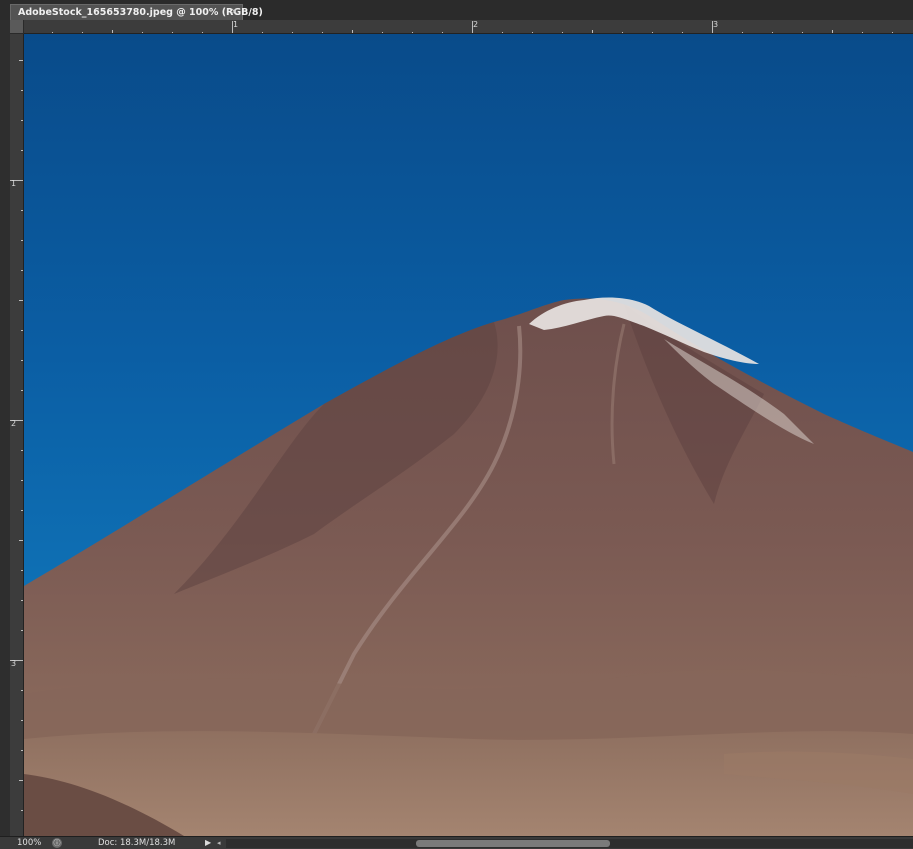 This screenshot has width=913, height=849. What do you see at coordinates (234, 12) in the screenshot?
I see `close-tab-icon: ×` at bounding box center [234, 12].